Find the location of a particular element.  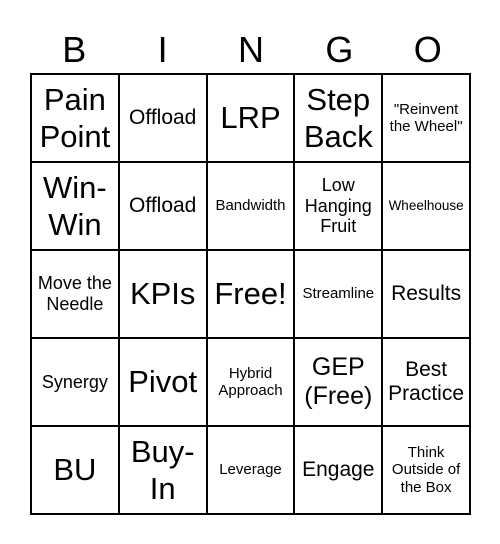

bingo-cell: Free! is located at coordinates (250, 294).